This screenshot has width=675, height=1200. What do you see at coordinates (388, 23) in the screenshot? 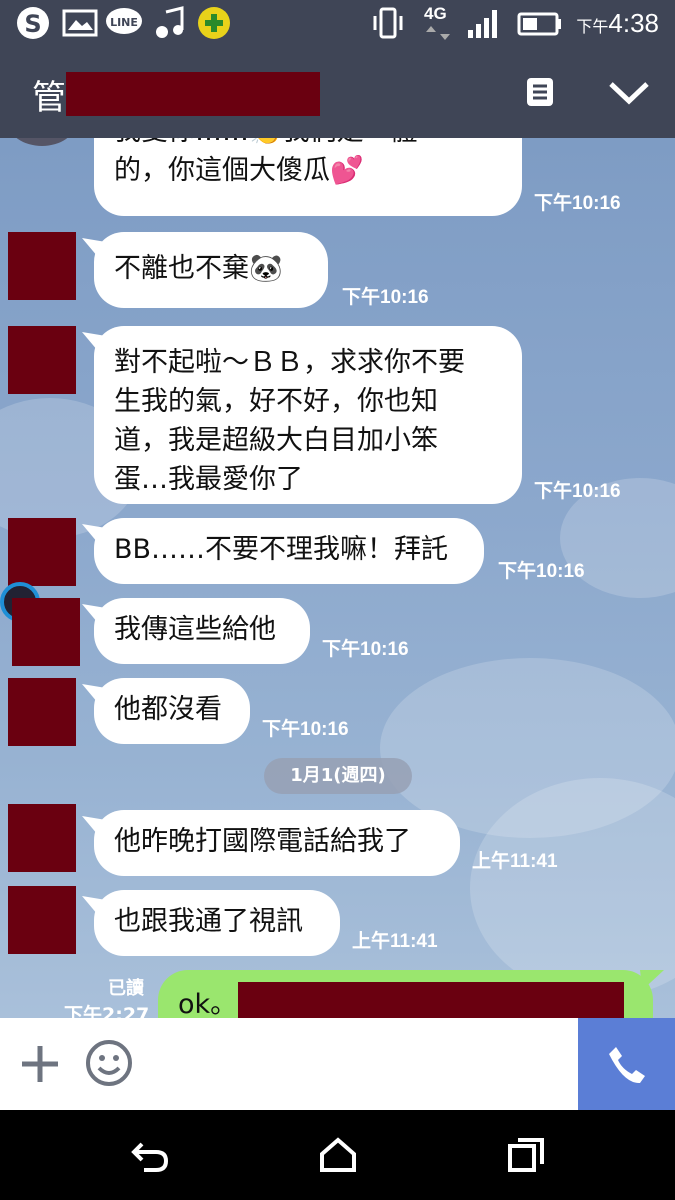
I see `vibrate-icon` at bounding box center [388, 23].